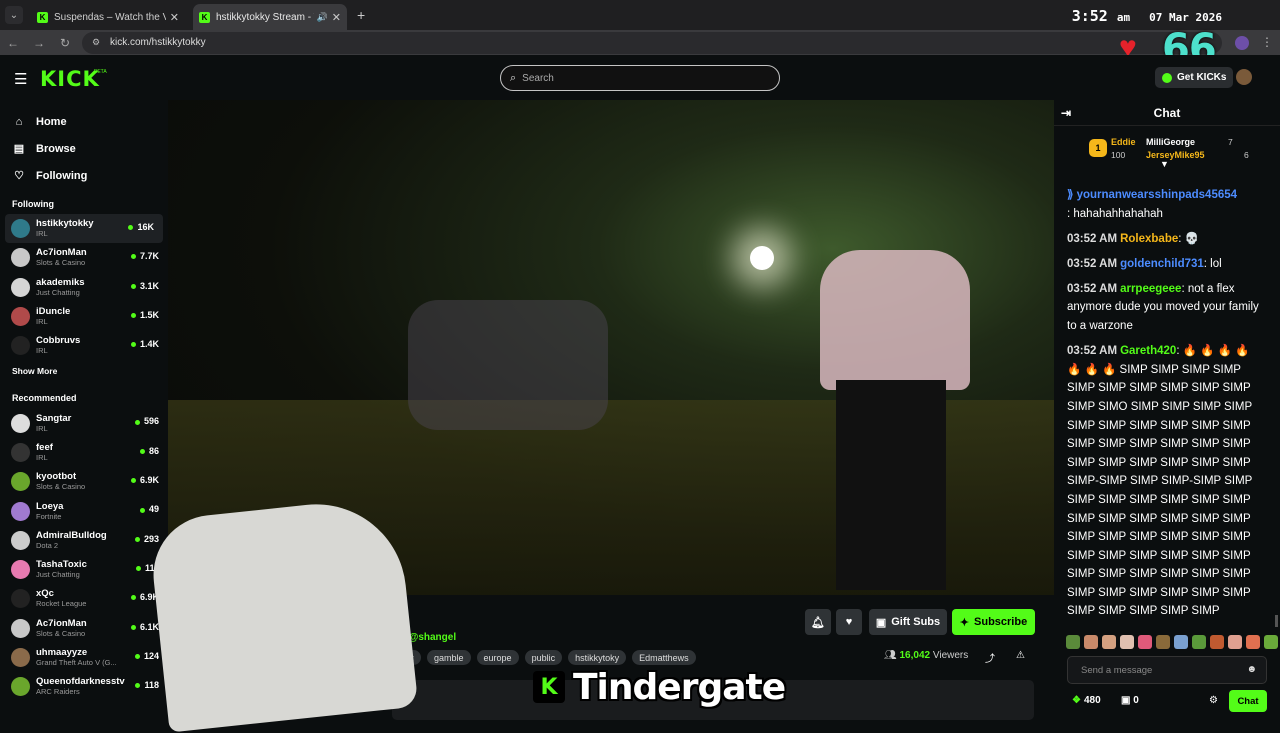 This screenshot has width=1280, height=733. Describe the element at coordinates (1066, 113) in the screenshot. I see `collapse-chat-icon: ⇥` at that location.